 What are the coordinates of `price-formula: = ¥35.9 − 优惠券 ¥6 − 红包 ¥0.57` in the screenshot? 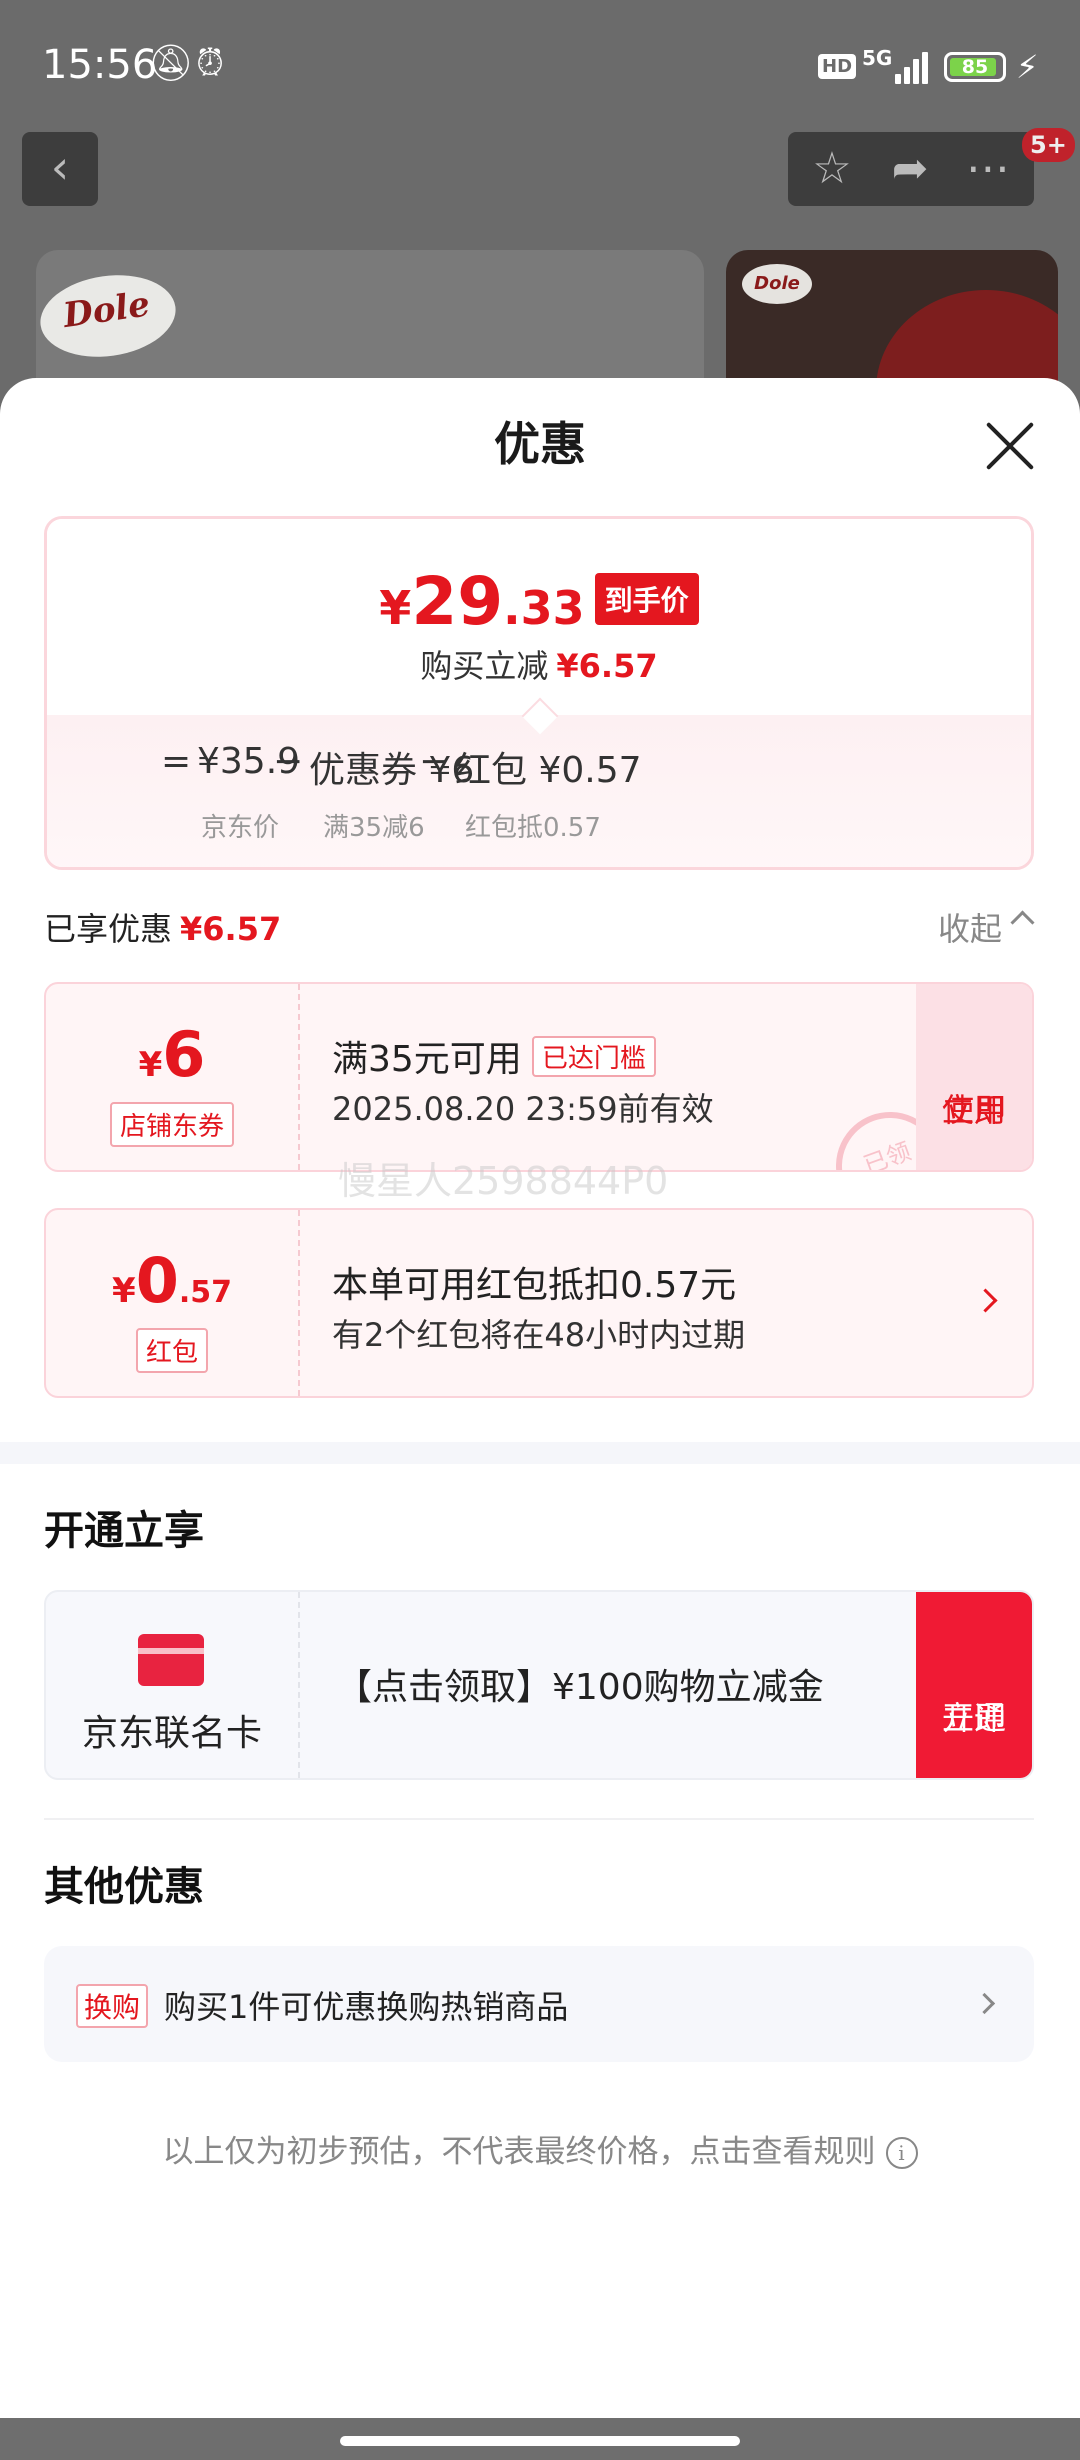 It's located at (401, 766).